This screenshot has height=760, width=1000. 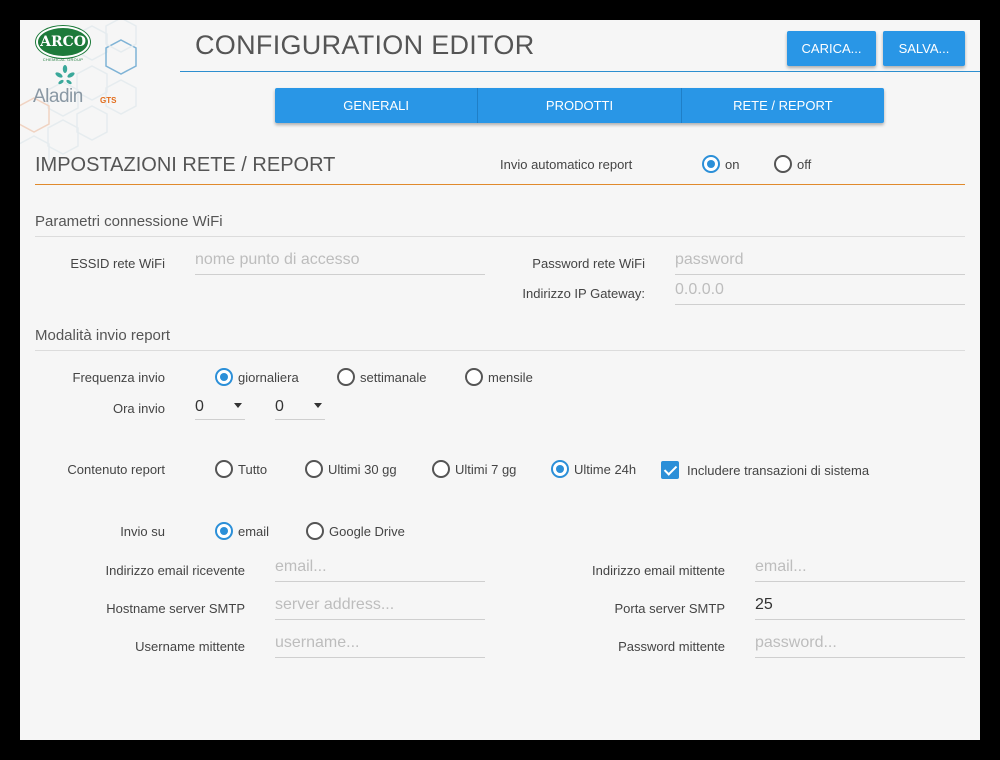 I want to click on aladin-logo: Aladin, so click(x=58, y=96).